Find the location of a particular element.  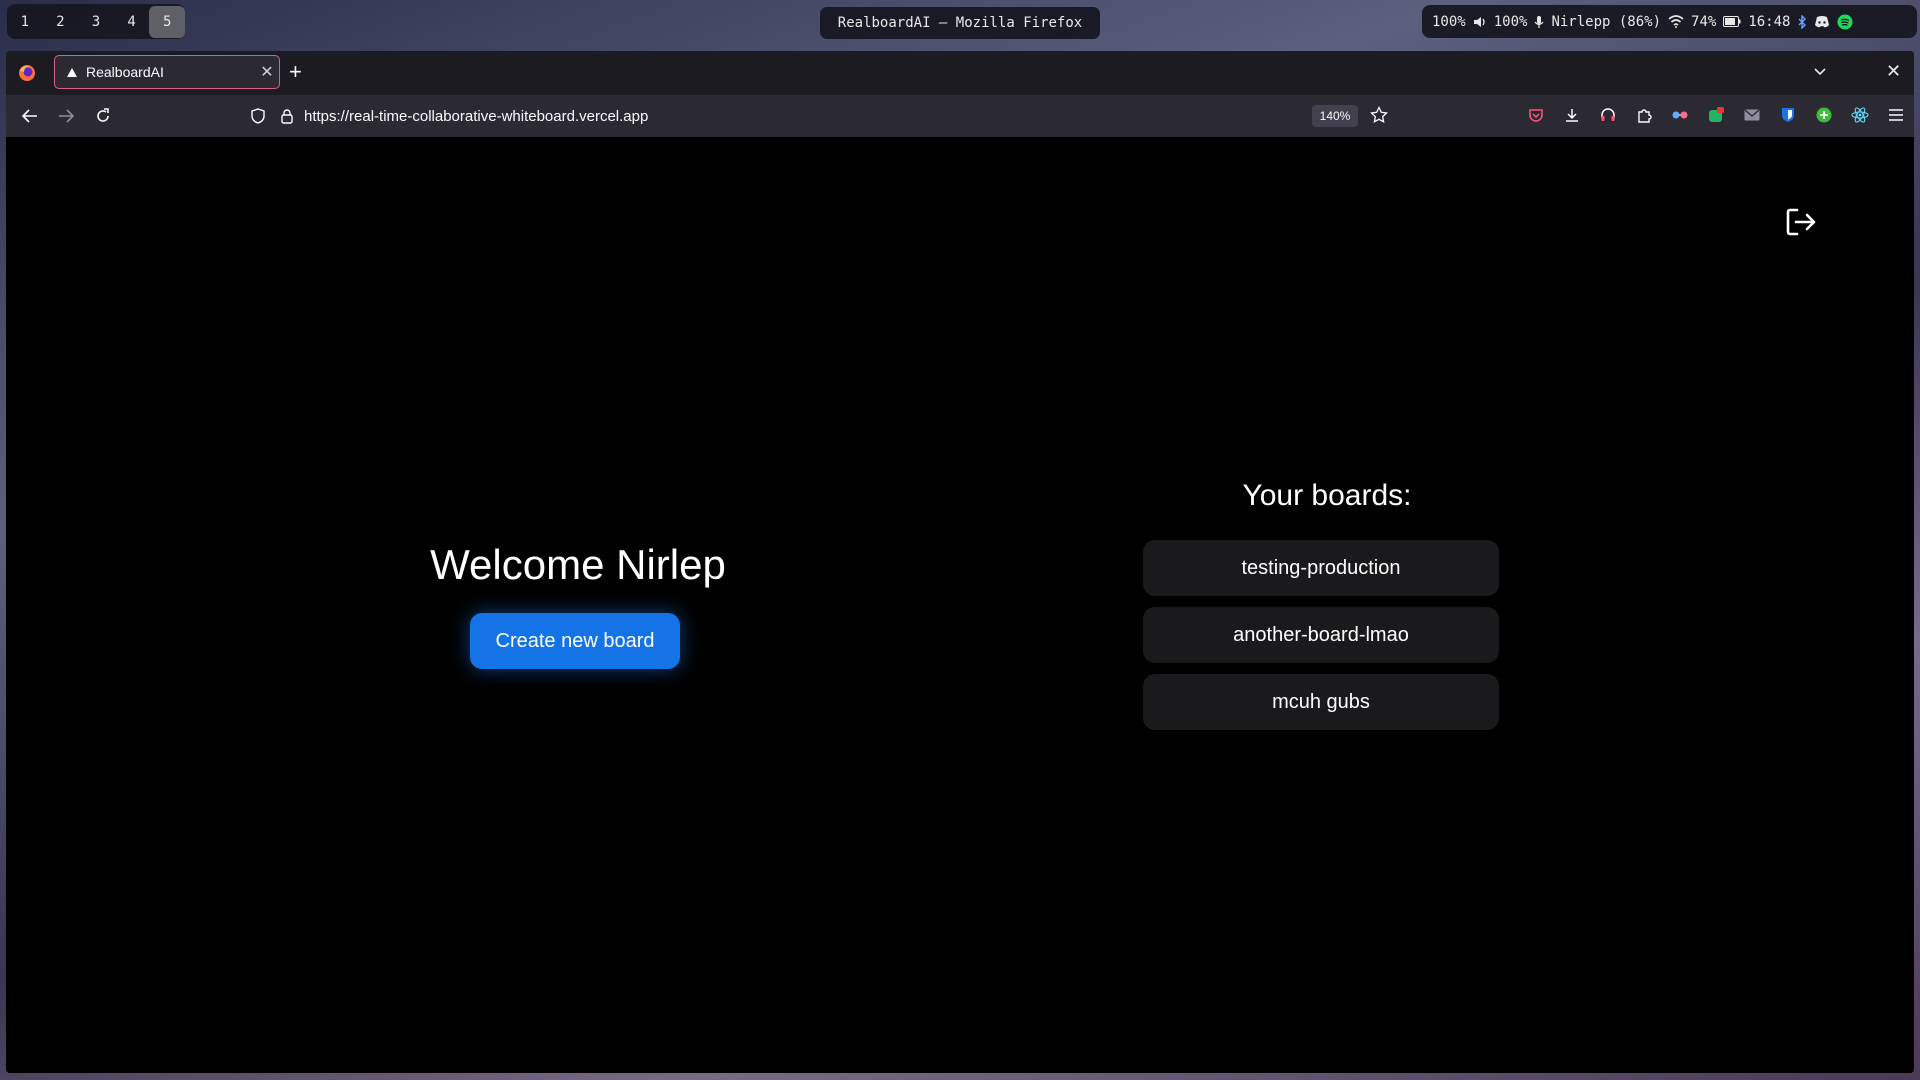

bookmark-star-icon is located at coordinates (1379, 117).